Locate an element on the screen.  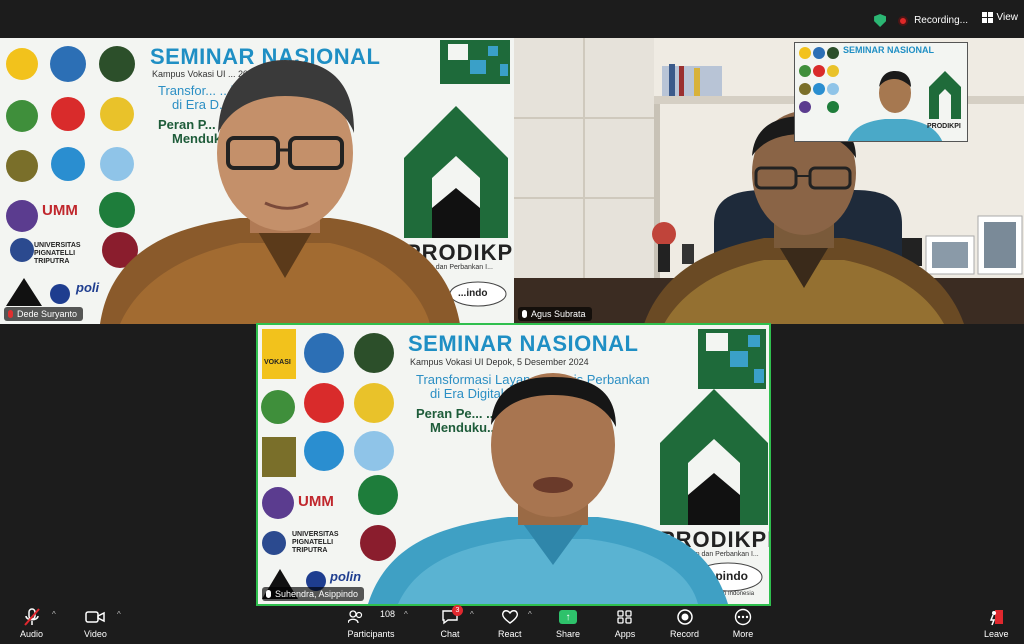
record-button: Record is located at coordinates (684, 623).